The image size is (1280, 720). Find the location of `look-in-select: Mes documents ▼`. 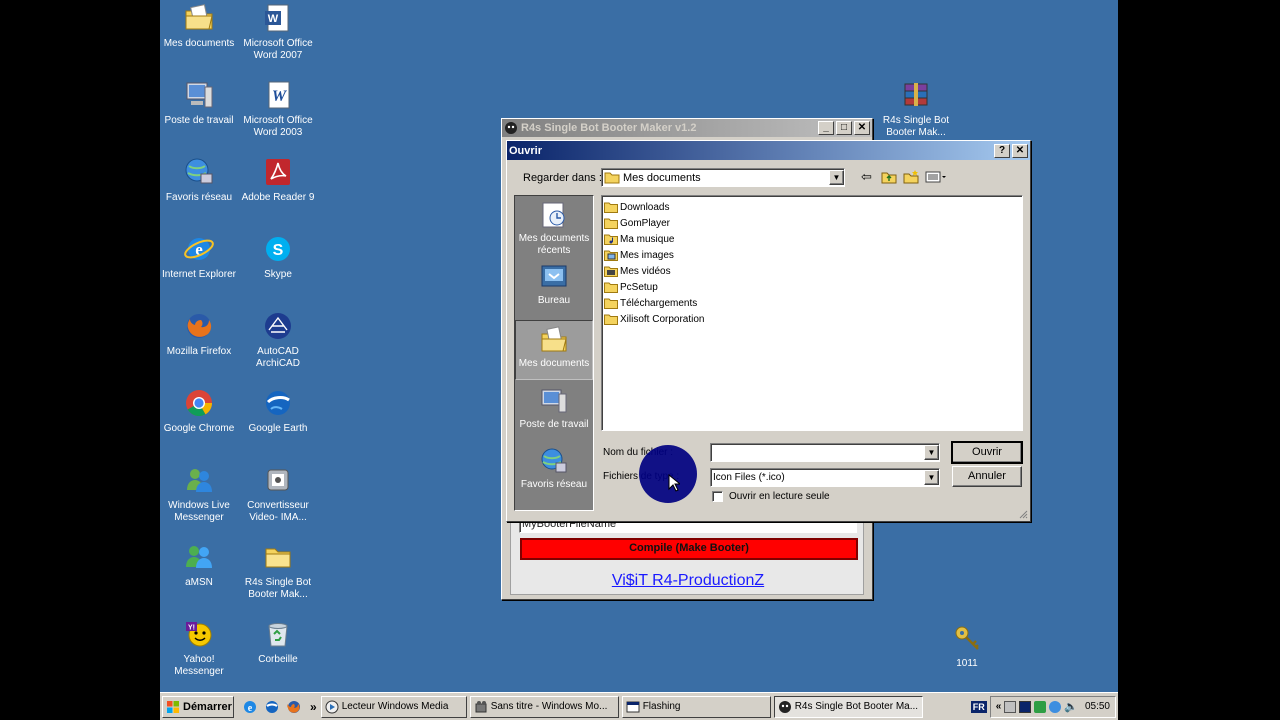

look-in-select: Mes documents ▼ is located at coordinates (723, 177).